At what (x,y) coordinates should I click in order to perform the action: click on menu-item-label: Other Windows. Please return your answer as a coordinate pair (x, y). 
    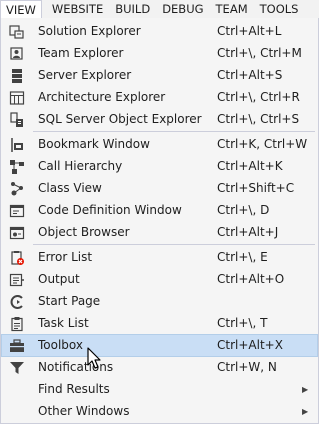
    Looking at the image, I should click on (84, 411).